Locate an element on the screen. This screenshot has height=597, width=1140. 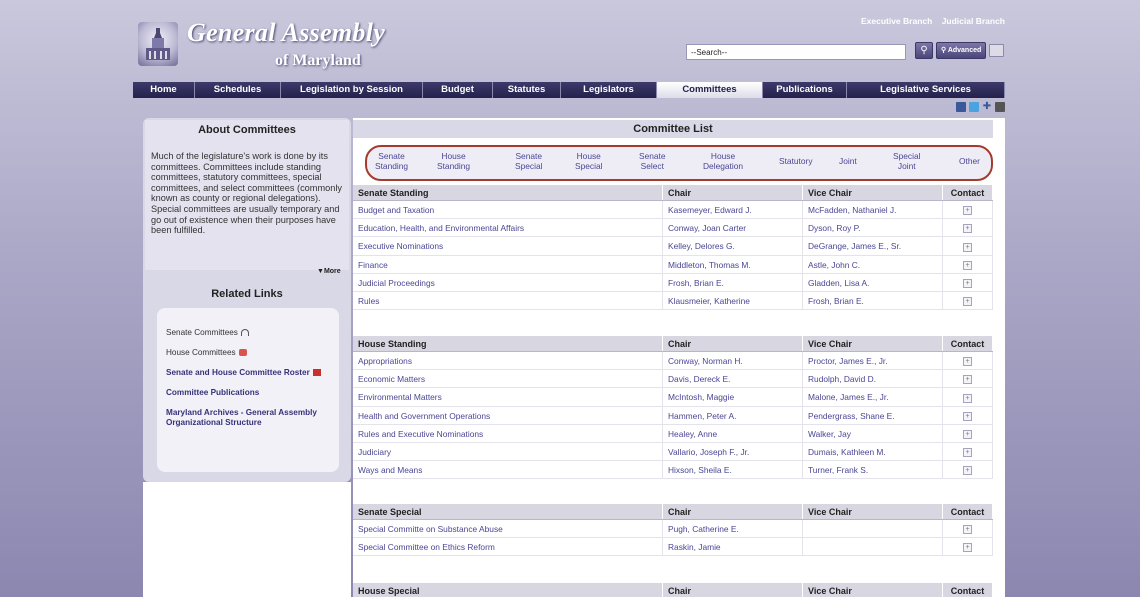
senate-committees-link: Senate Committees is located at coordinates (251, 333).